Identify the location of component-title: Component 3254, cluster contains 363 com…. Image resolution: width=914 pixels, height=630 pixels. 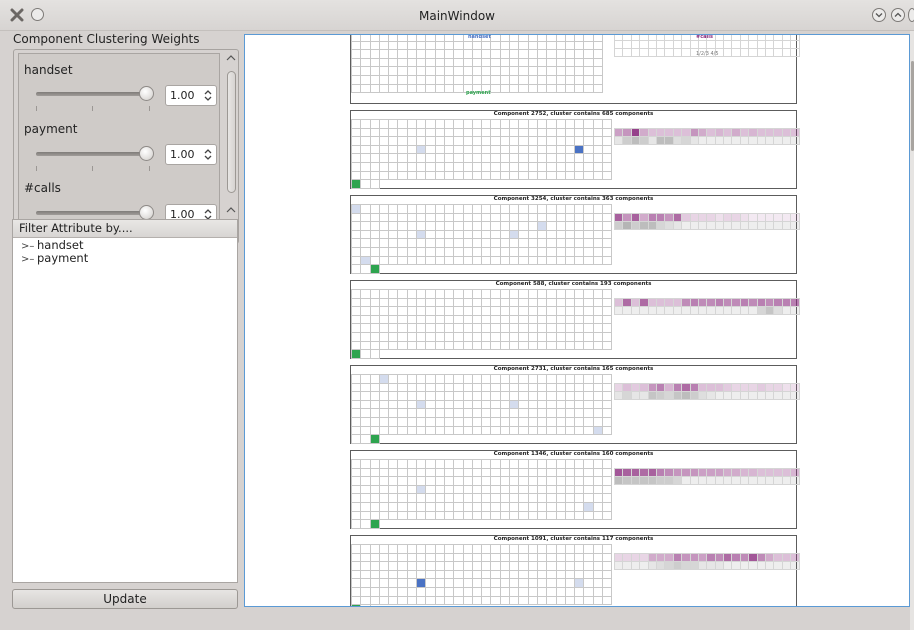
(573, 199).